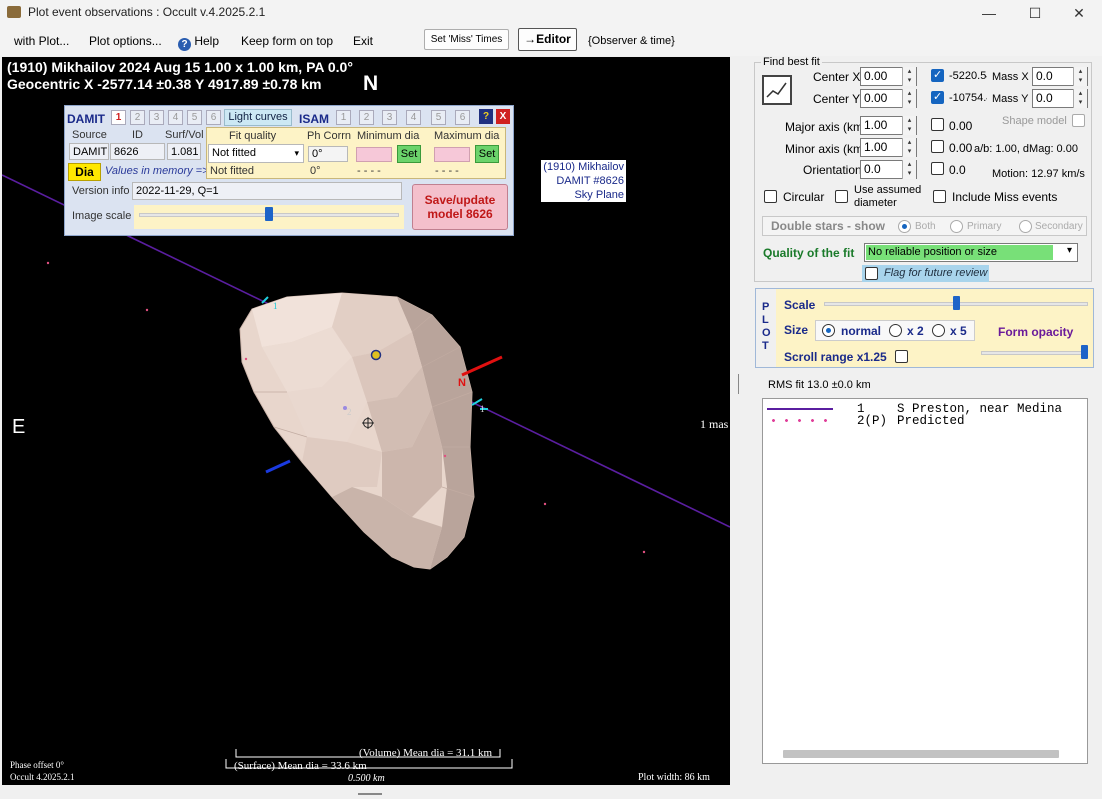  What do you see at coordinates (366, 778) in the screenshot?
I see `scale-km-label: 0.500 km` at bounding box center [366, 778].